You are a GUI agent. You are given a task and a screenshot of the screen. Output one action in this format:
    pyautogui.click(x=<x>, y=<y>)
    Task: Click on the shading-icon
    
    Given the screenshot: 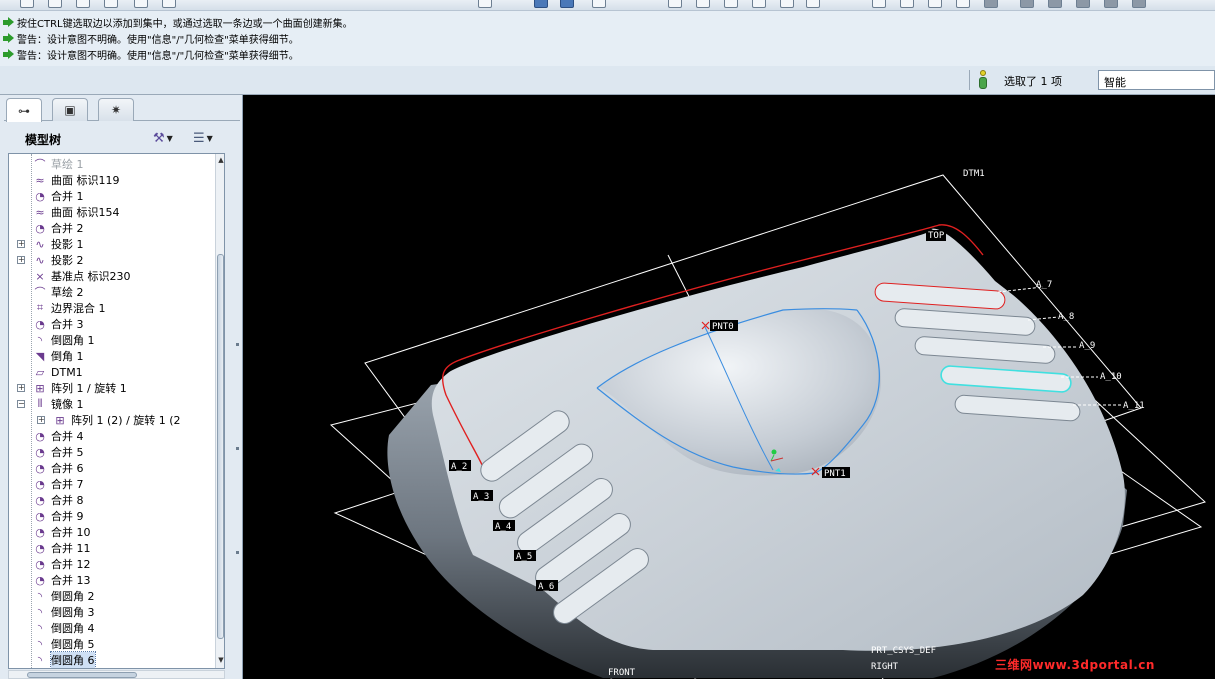 What is the action you would take?
    pyautogui.click(x=963, y=4)
    